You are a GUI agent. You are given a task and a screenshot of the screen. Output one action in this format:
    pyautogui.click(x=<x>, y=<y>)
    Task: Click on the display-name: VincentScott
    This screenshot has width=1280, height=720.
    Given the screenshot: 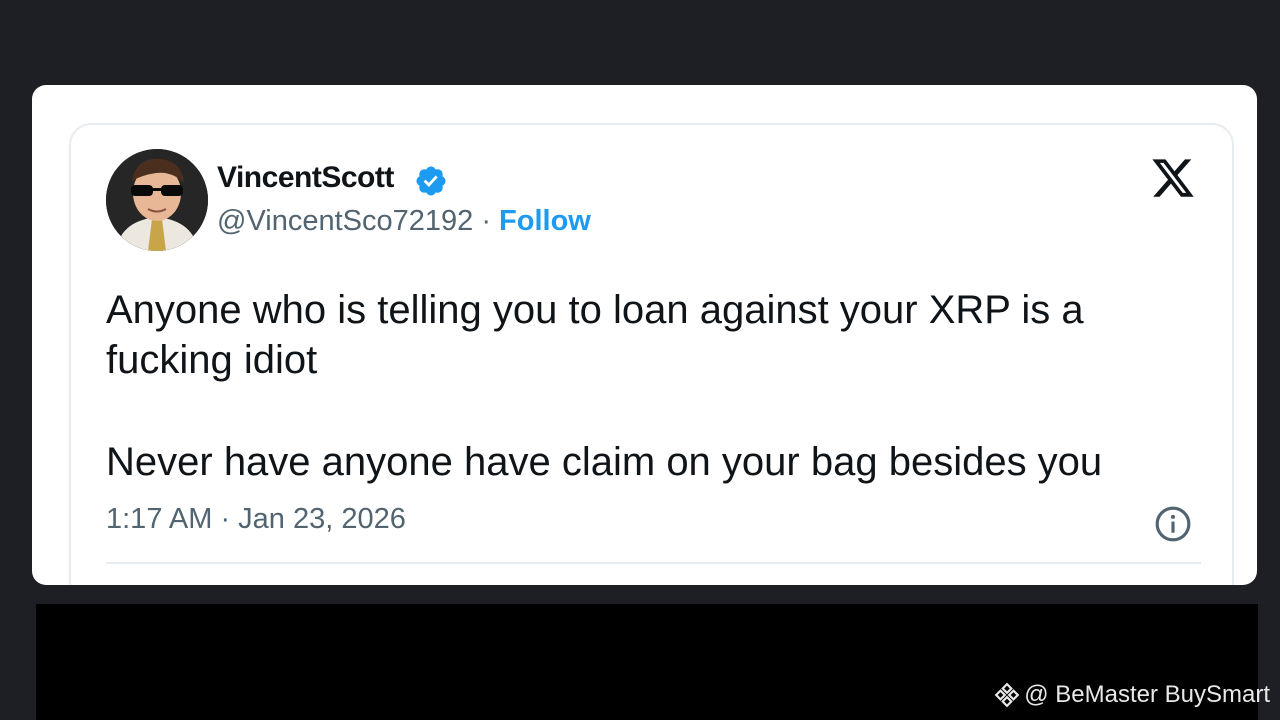 What is the action you would take?
    pyautogui.click(x=305, y=178)
    